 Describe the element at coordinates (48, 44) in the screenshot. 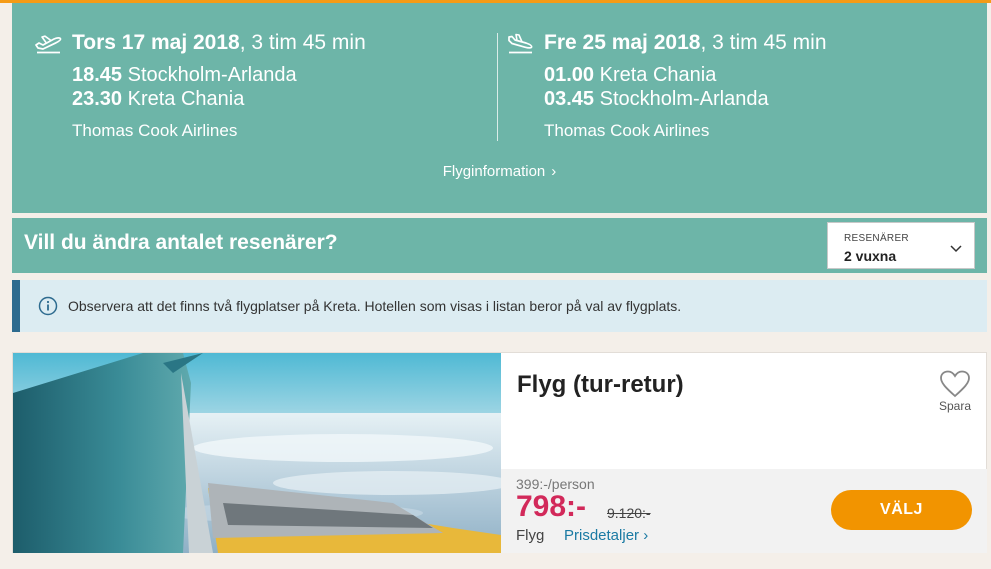

I see `plane-takeoff-icon` at that location.